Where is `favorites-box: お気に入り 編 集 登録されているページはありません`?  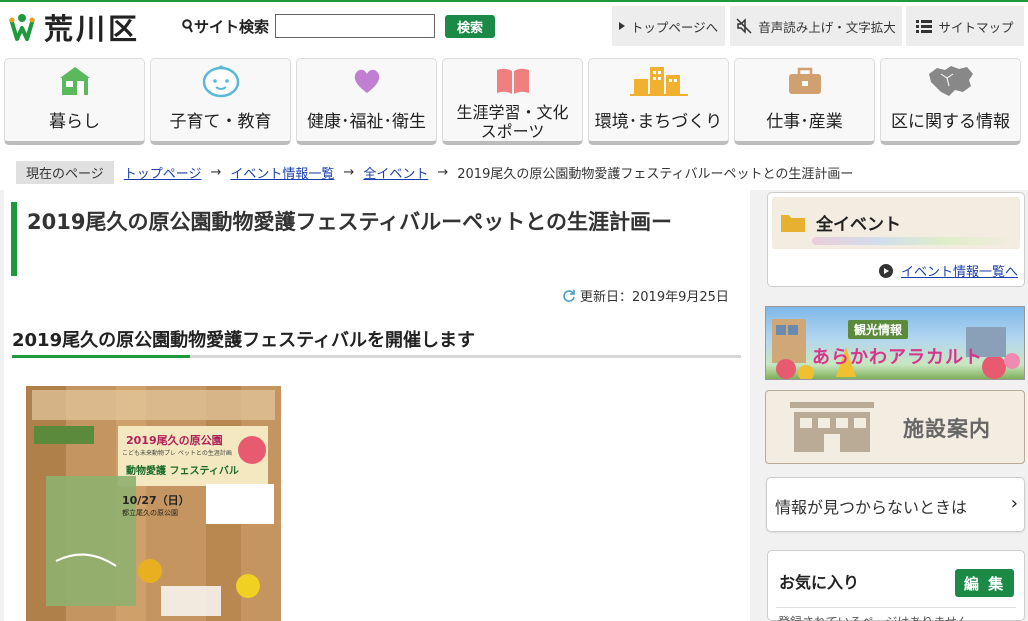
favorites-box: お気に入り 編 集 登録されているページはありません is located at coordinates (896, 585).